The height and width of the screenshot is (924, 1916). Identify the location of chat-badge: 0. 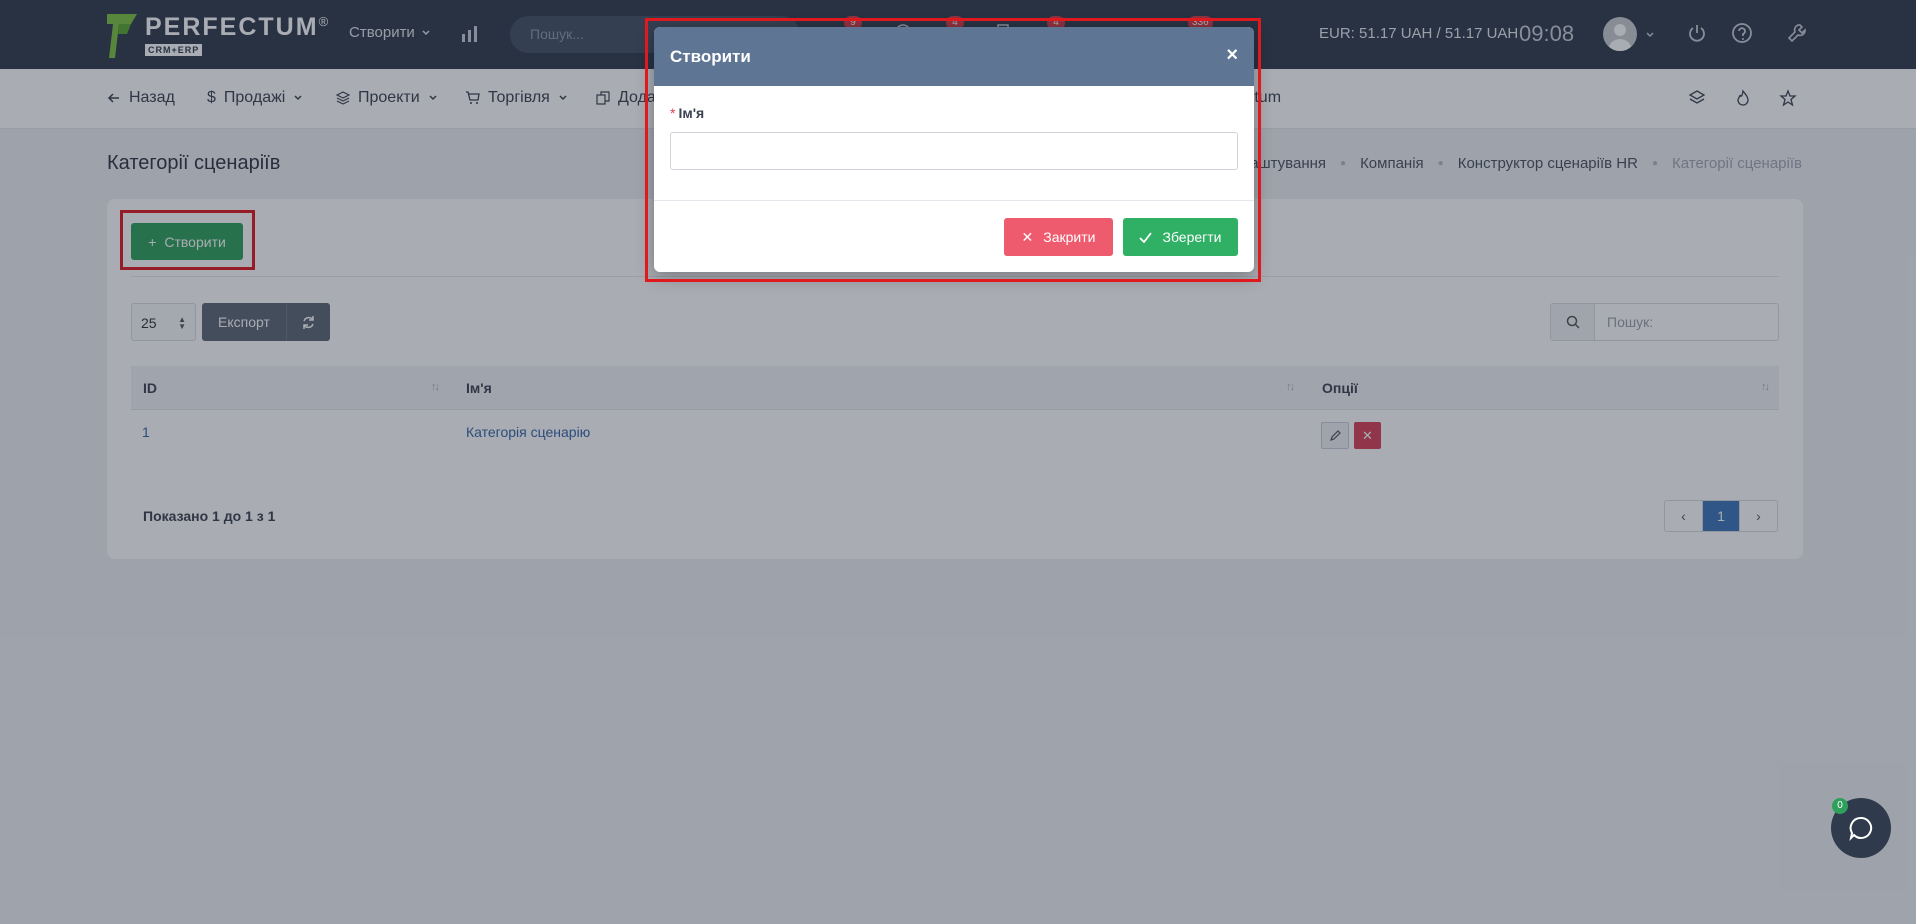
(1840, 806).